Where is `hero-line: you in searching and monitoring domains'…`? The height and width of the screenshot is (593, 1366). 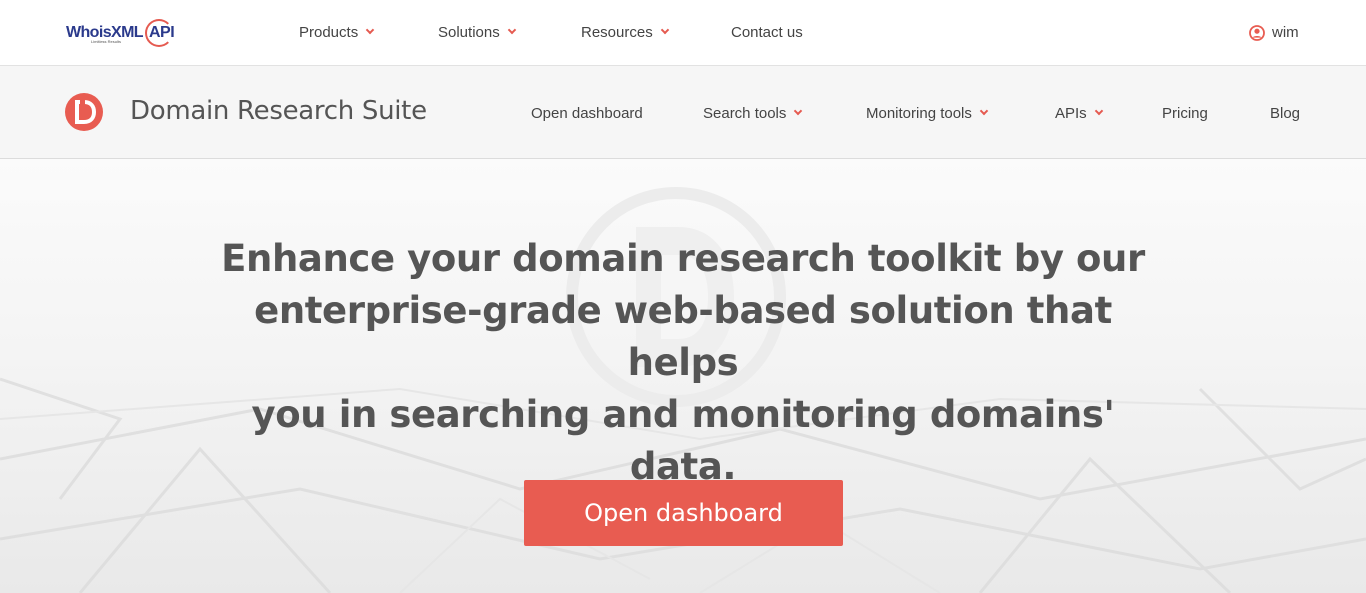
hero-line: you in searching and monitoring domains'… is located at coordinates (683, 440).